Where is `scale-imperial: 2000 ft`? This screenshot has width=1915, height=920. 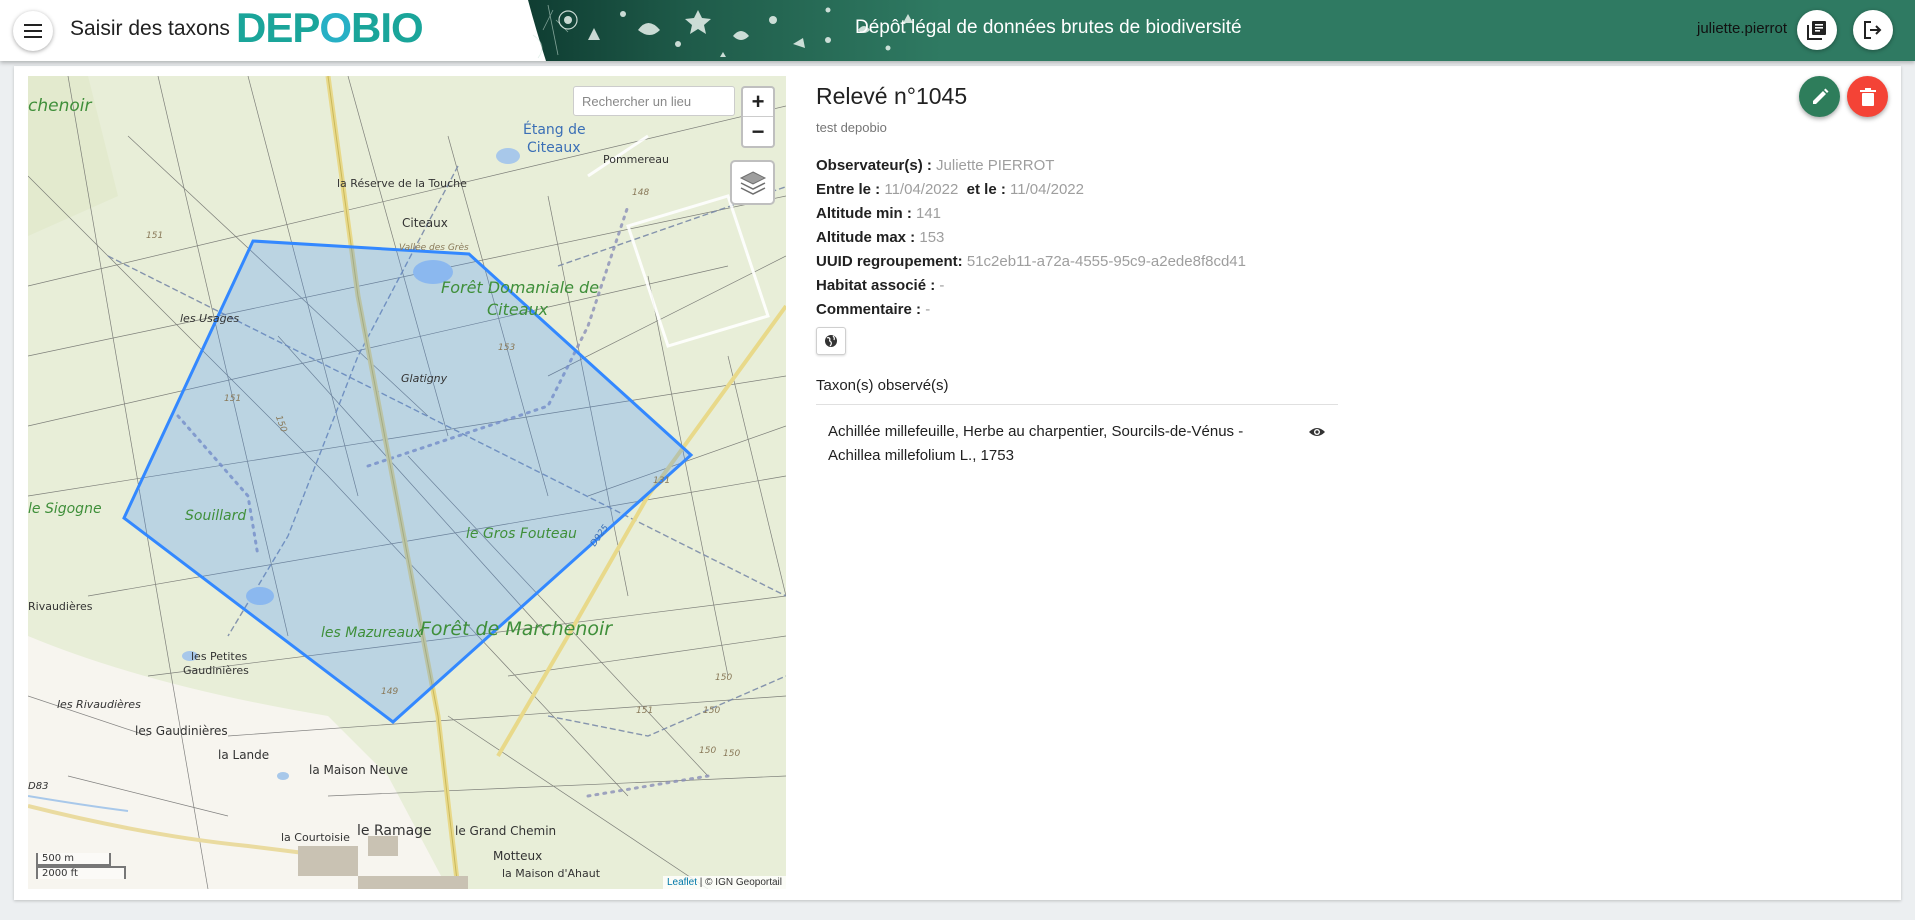 scale-imperial: 2000 ft is located at coordinates (81, 872).